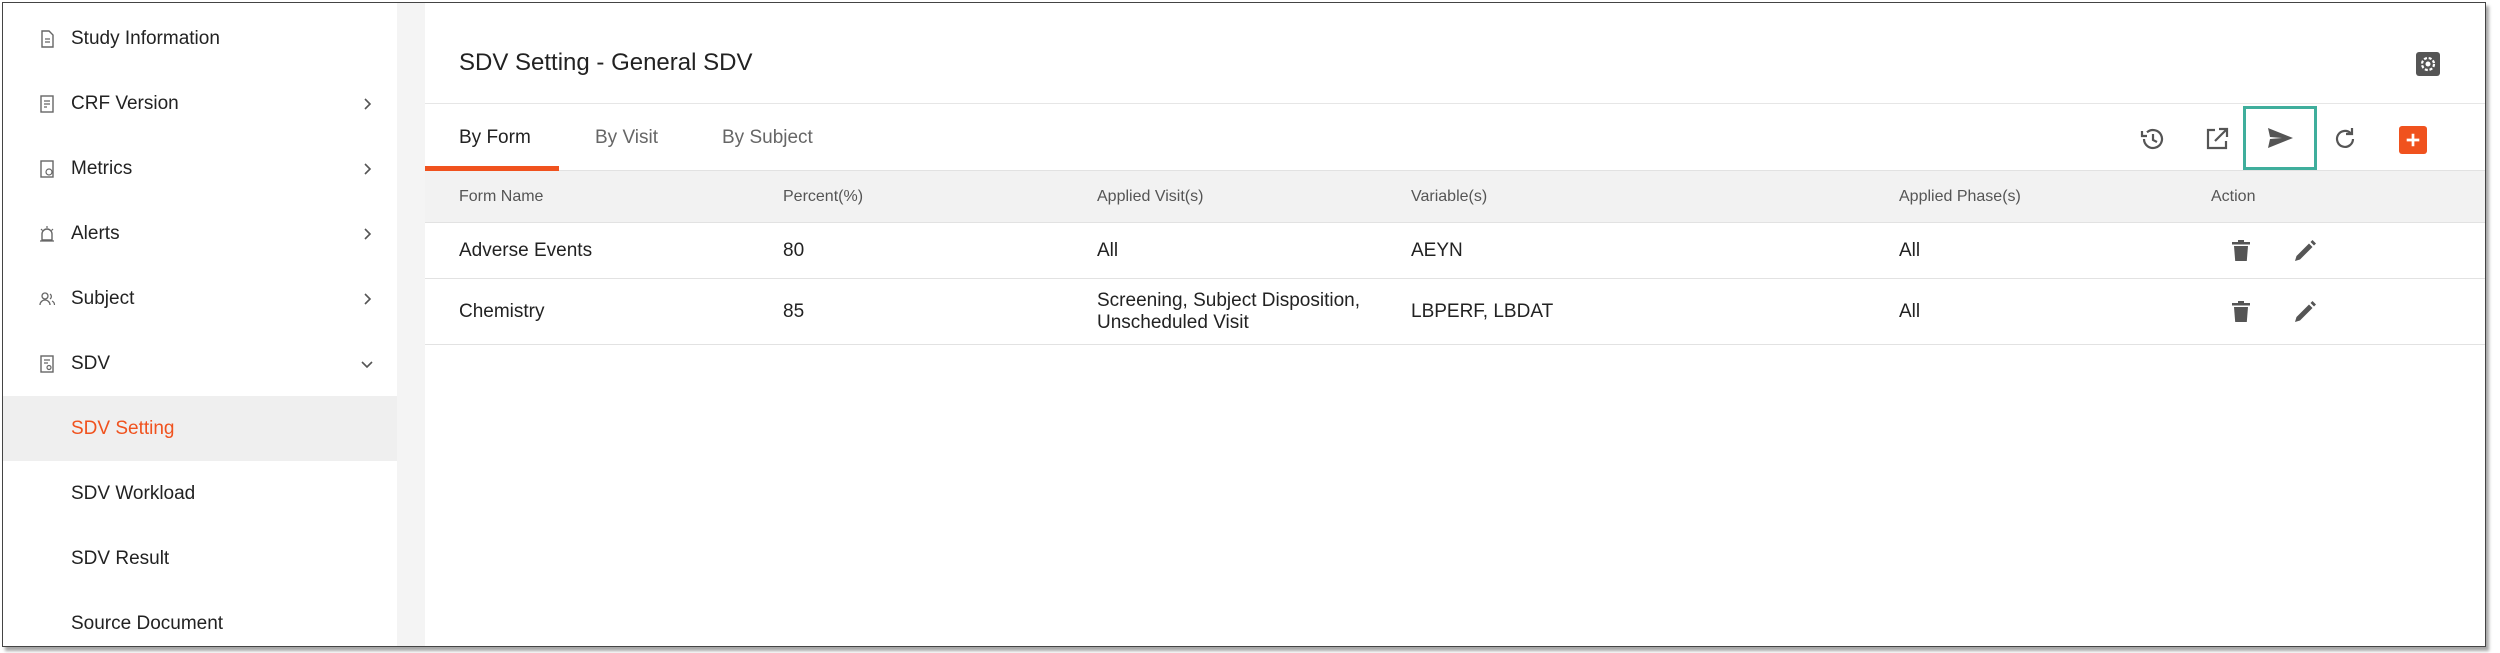 The height and width of the screenshot is (653, 2500). I want to click on cell-form-name: Chemistry, so click(502, 311).